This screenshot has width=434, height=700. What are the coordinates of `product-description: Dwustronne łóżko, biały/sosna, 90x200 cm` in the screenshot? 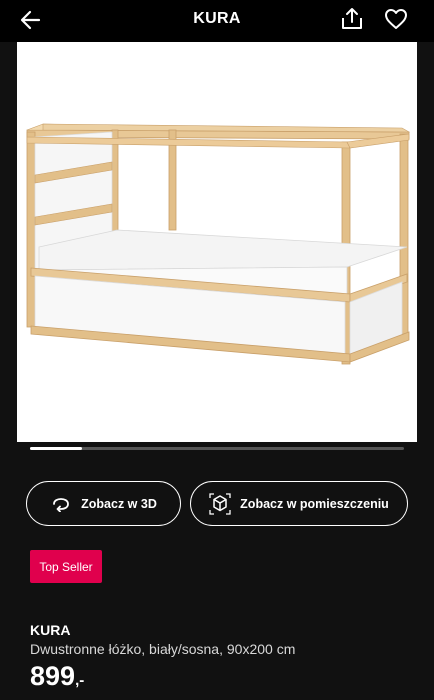 It's located at (163, 649).